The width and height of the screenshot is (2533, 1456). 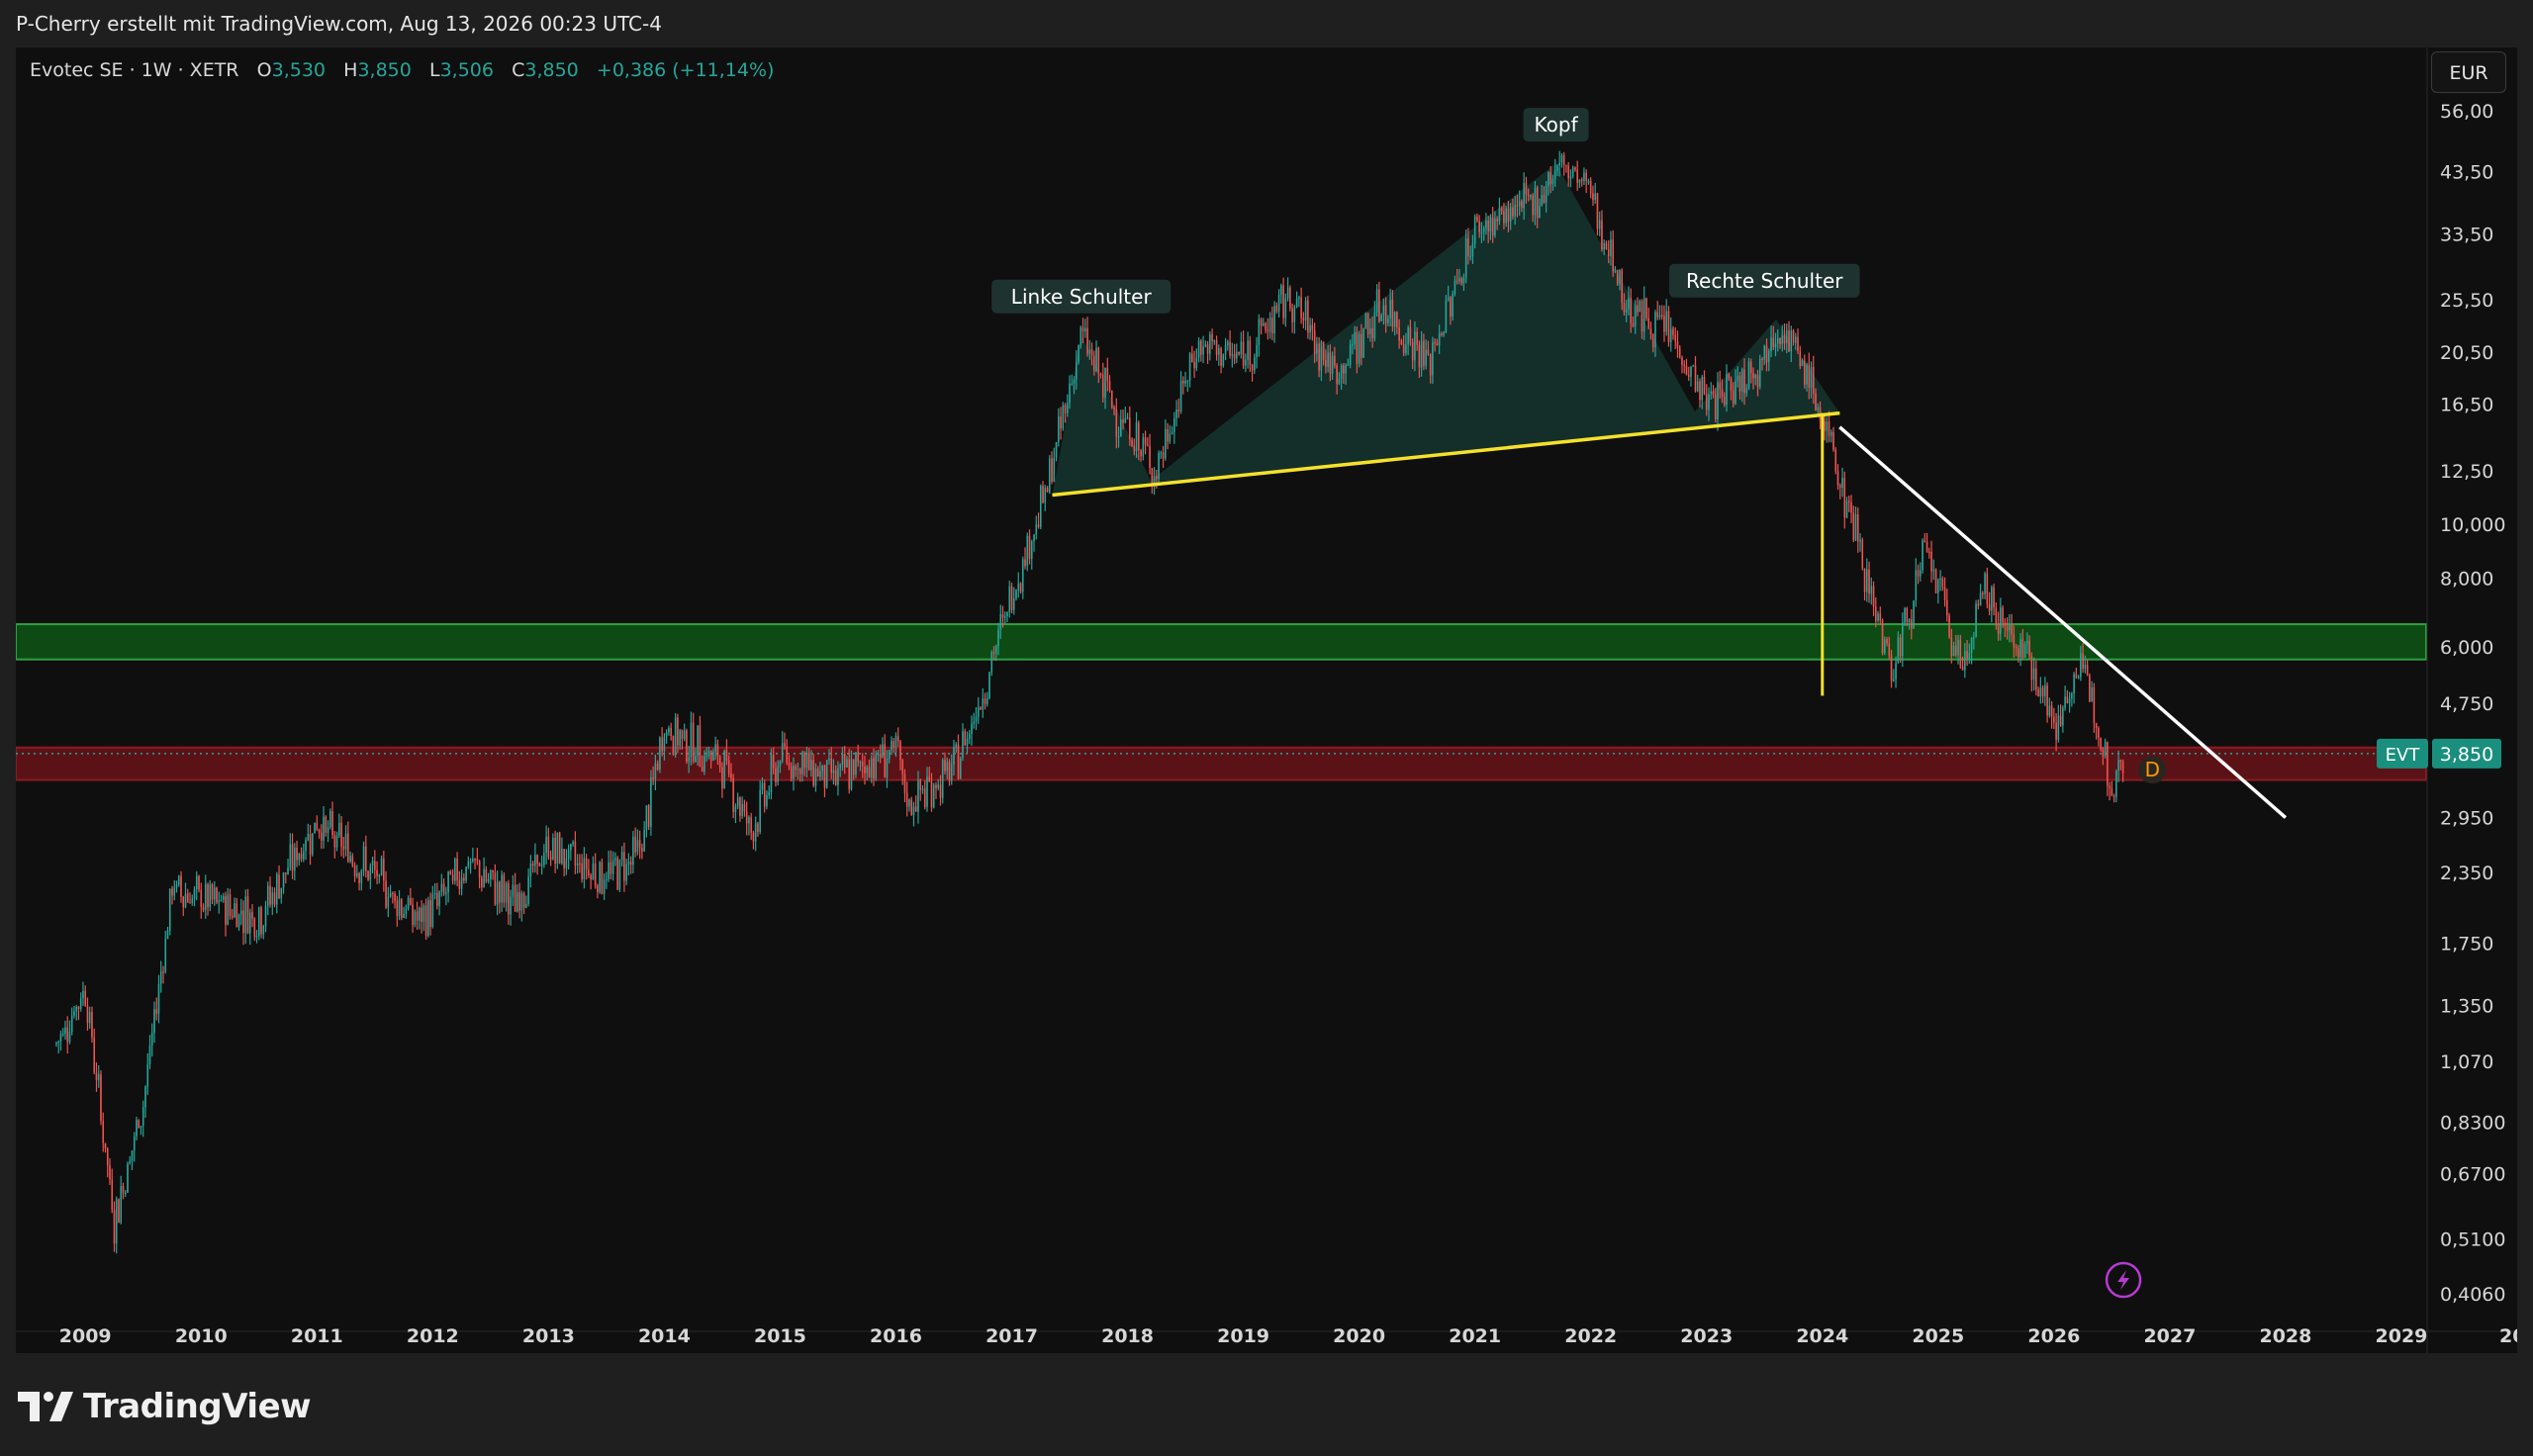 I want to click on tradingview-logo: TradingView, so click(x=165, y=1406).